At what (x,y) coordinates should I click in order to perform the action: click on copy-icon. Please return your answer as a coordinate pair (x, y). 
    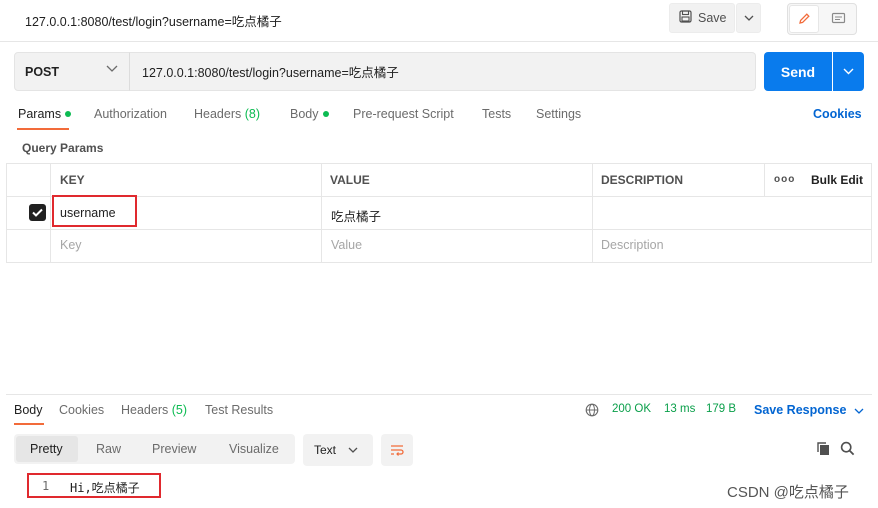
    Looking at the image, I should click on (823, 448).